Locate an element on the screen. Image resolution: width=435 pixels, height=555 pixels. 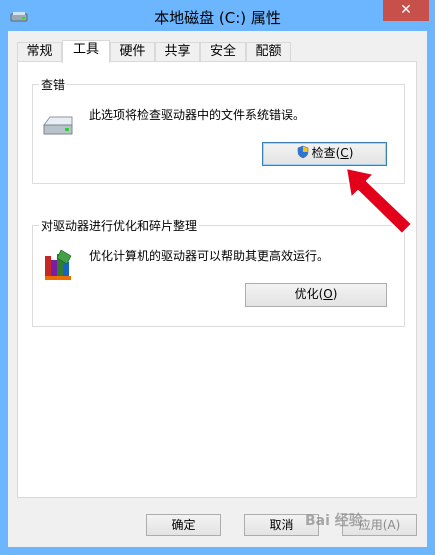
tab-tools: 工具 is located at coordinates (86, 51).